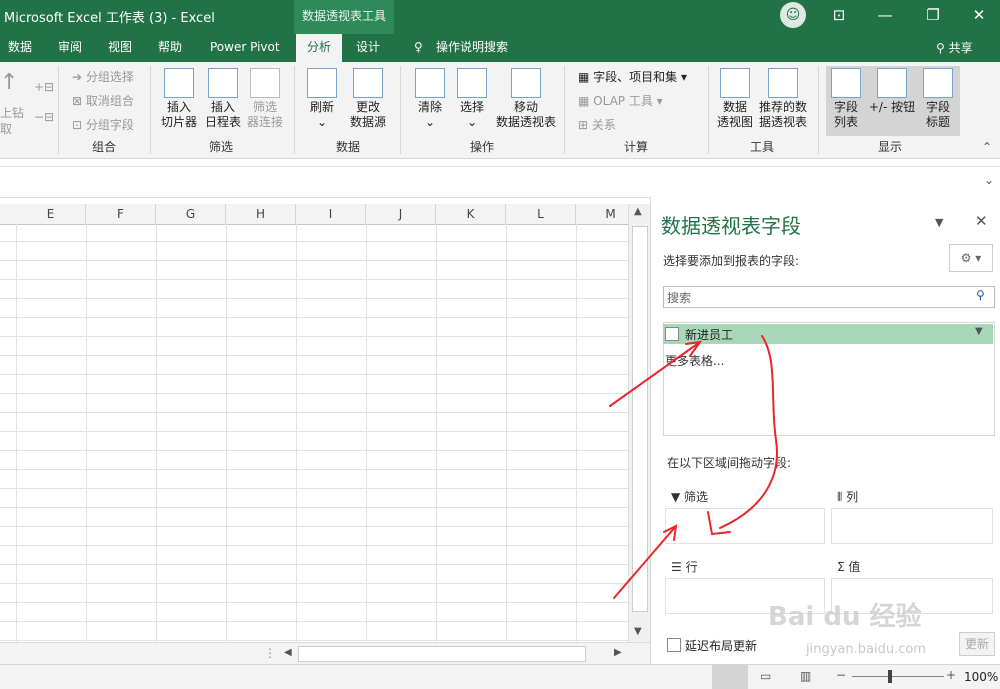 The image size is (1000, 689). What do you see at coordinates (618, 652) in the screenshot?
I see `scroll-right-icon: ▶` at bounding box center [618, 652].